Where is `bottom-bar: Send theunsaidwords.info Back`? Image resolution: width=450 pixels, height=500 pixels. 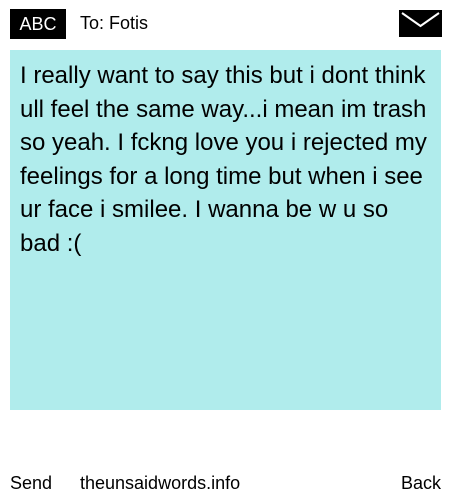
bottom-bar: Send theunsaidwords.info Back is located at coordinates (225, 484).